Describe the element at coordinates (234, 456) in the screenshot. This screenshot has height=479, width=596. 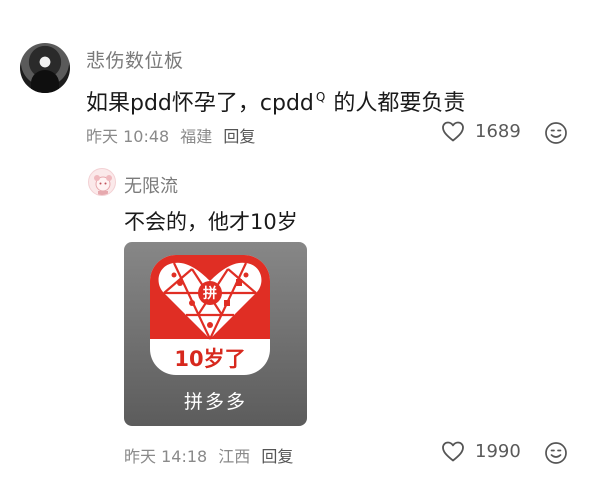
I see `location: 江西` at that location.